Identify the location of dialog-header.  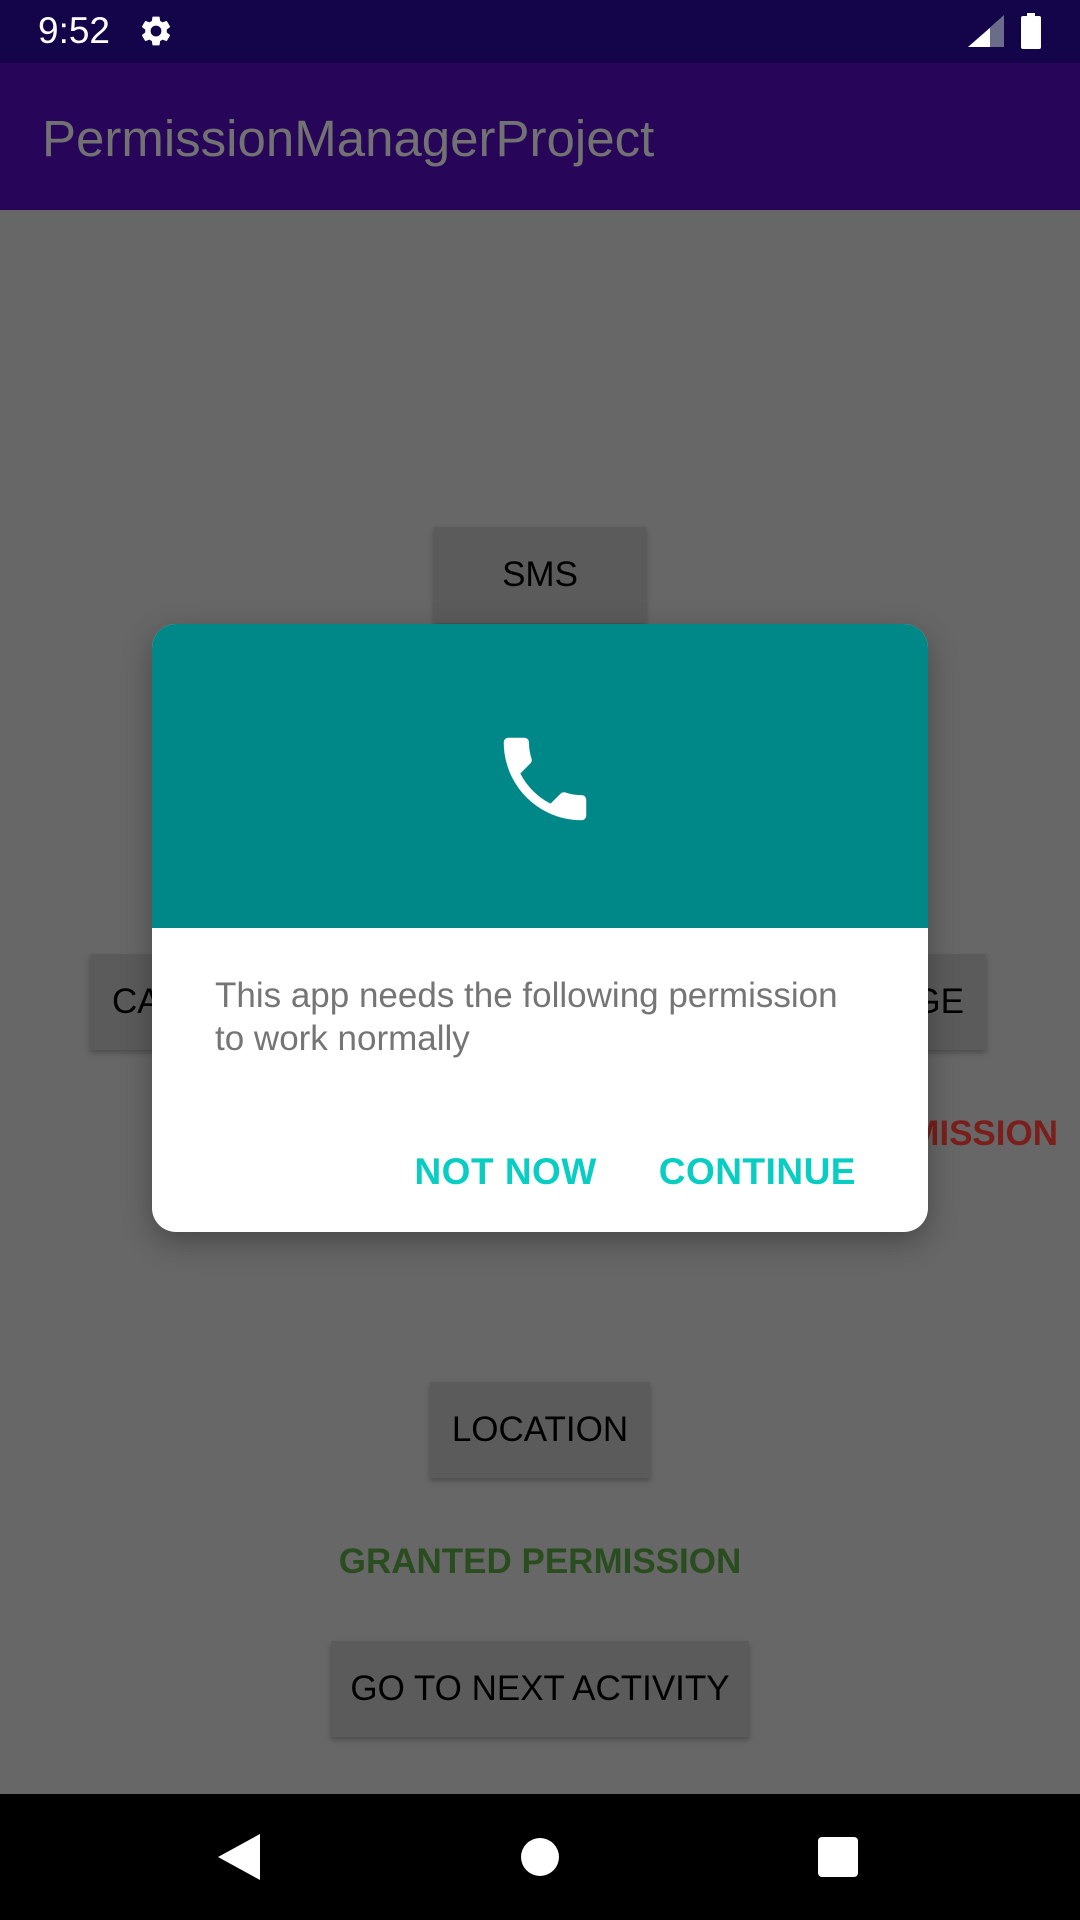
(540, 776).